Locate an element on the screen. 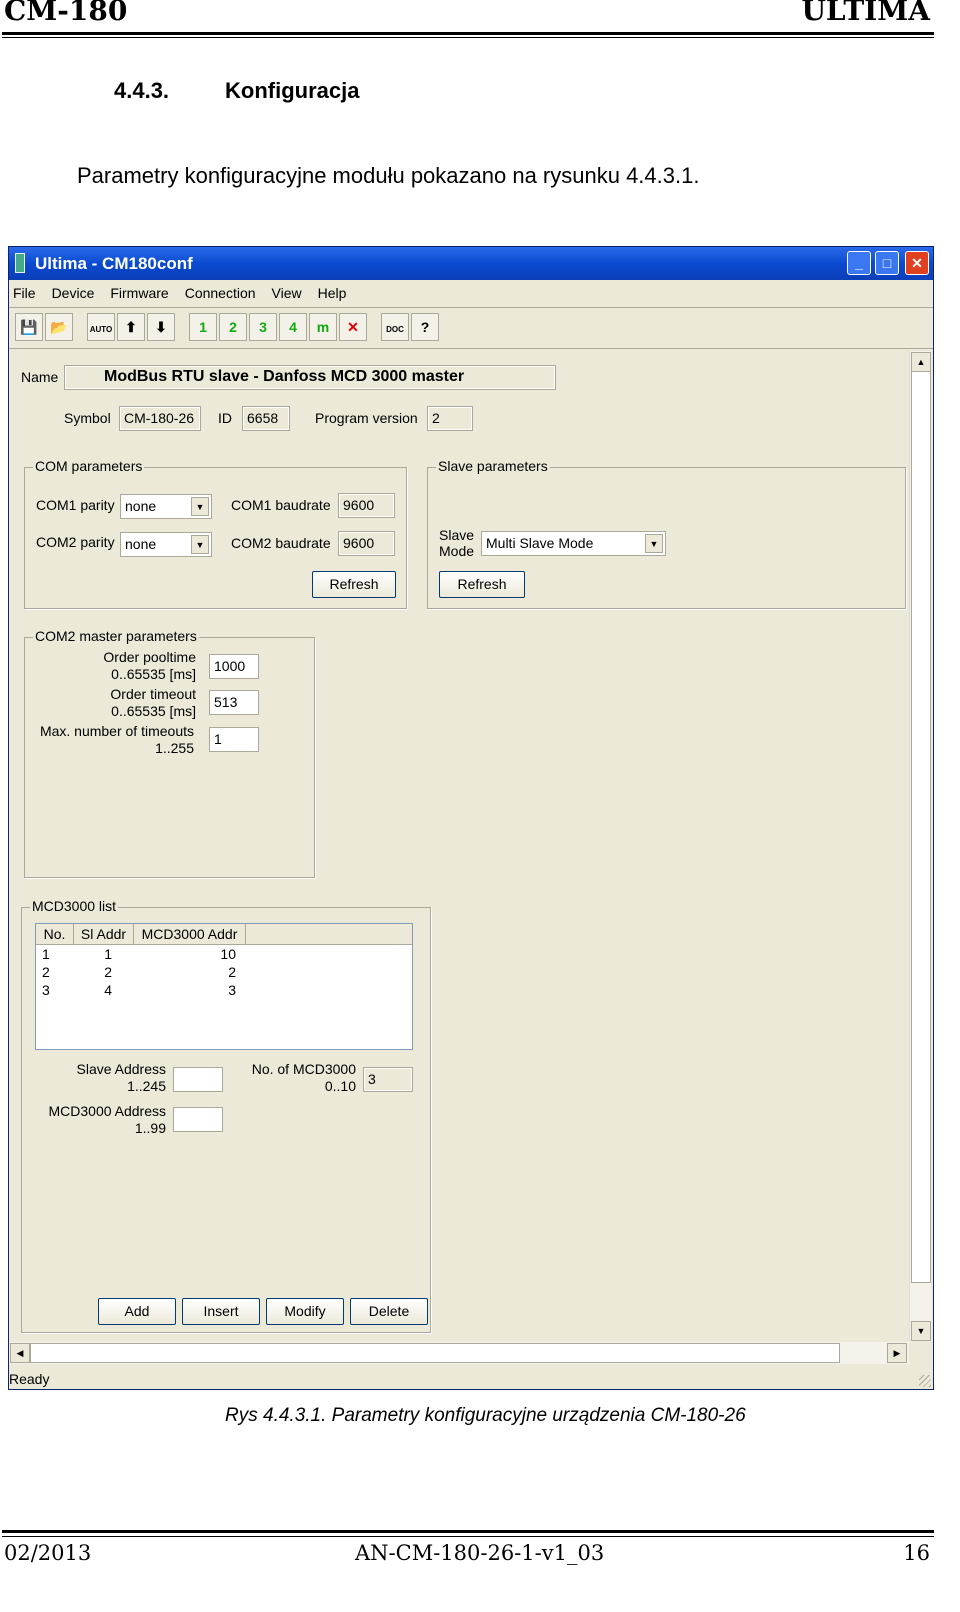  mcd-count-range: 0..10 is located at coordinates (340, 1086).